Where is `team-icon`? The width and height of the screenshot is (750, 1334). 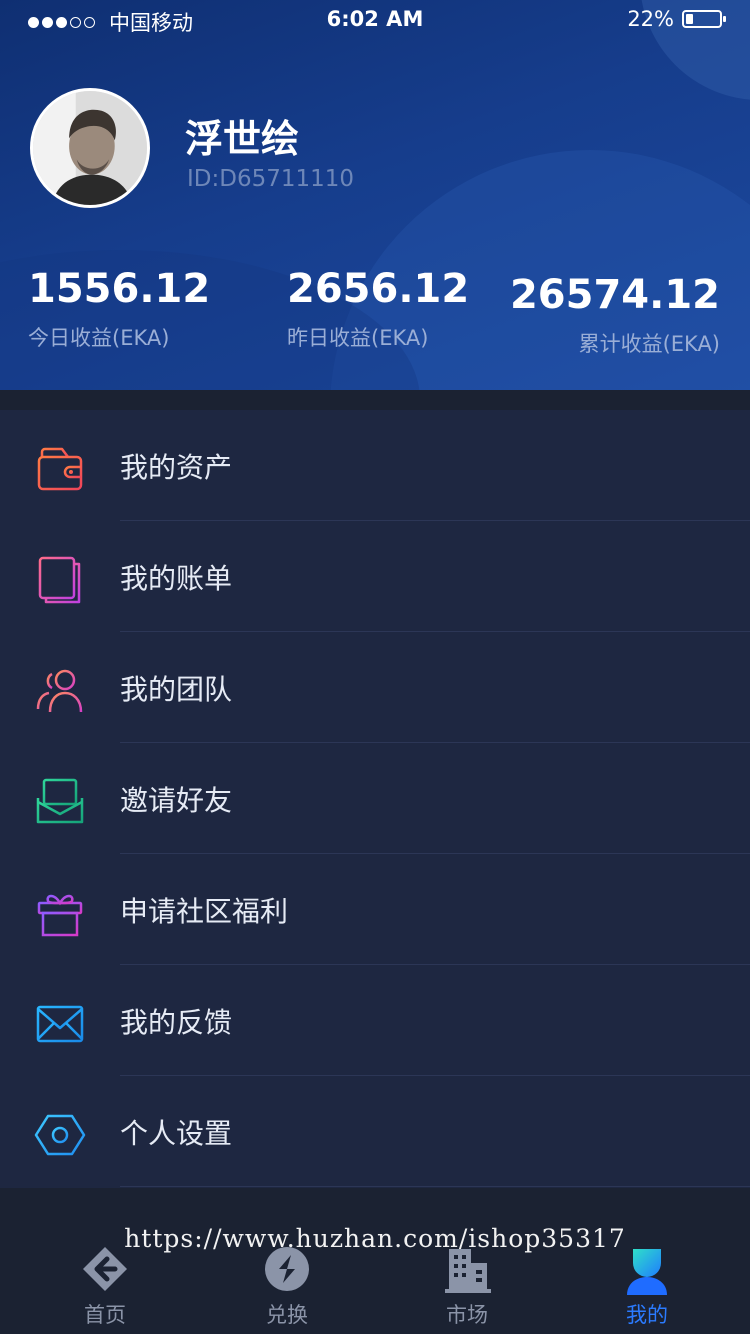 team-icon is located at coordinates (60, 691).